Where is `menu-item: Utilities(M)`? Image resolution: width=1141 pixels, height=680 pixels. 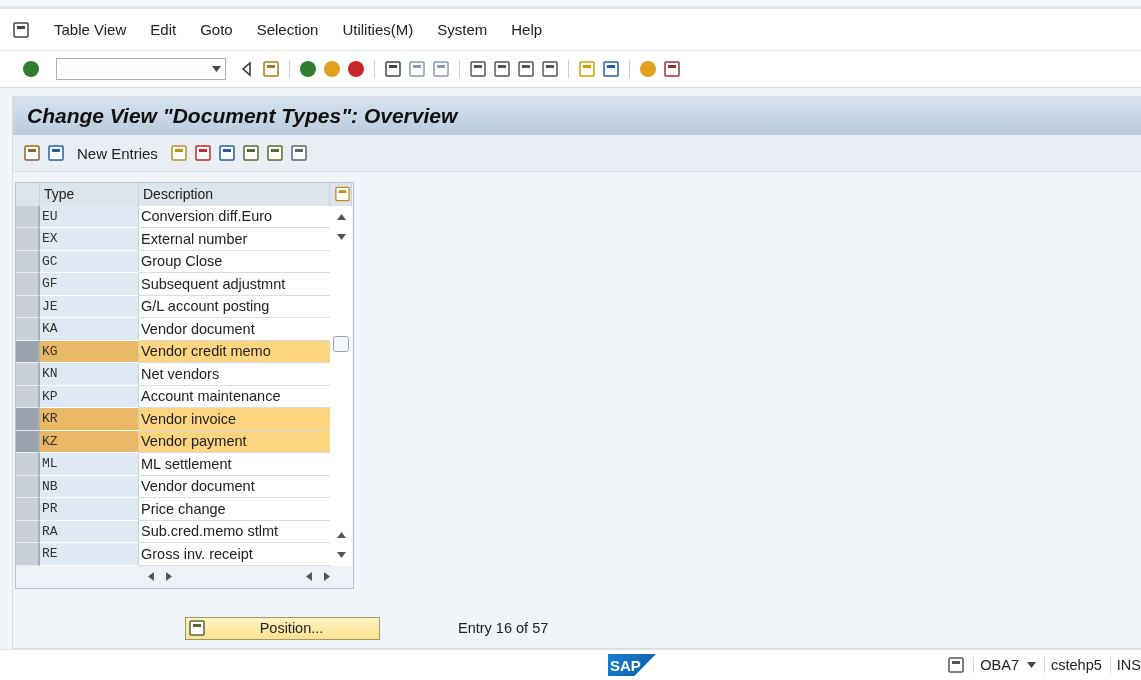 menu-item: Utilities(M) is located at coordinates (378, 29).